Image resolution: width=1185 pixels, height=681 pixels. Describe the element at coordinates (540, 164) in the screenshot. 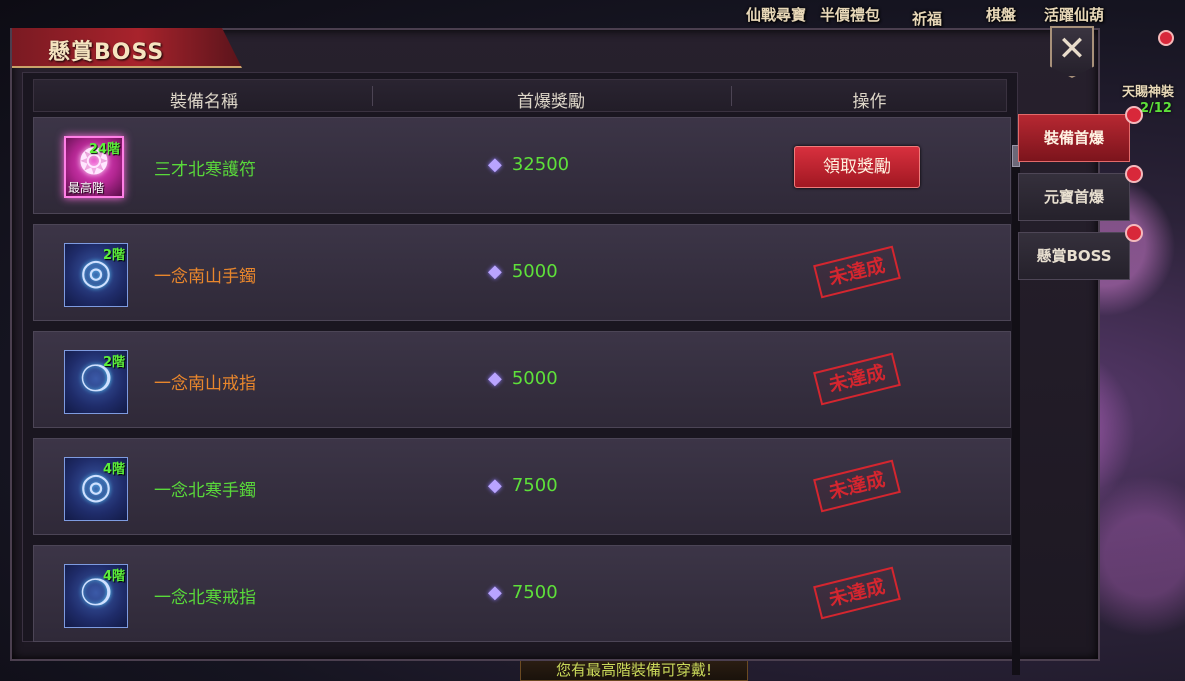

I see `reward-amount: 32500` at that location.